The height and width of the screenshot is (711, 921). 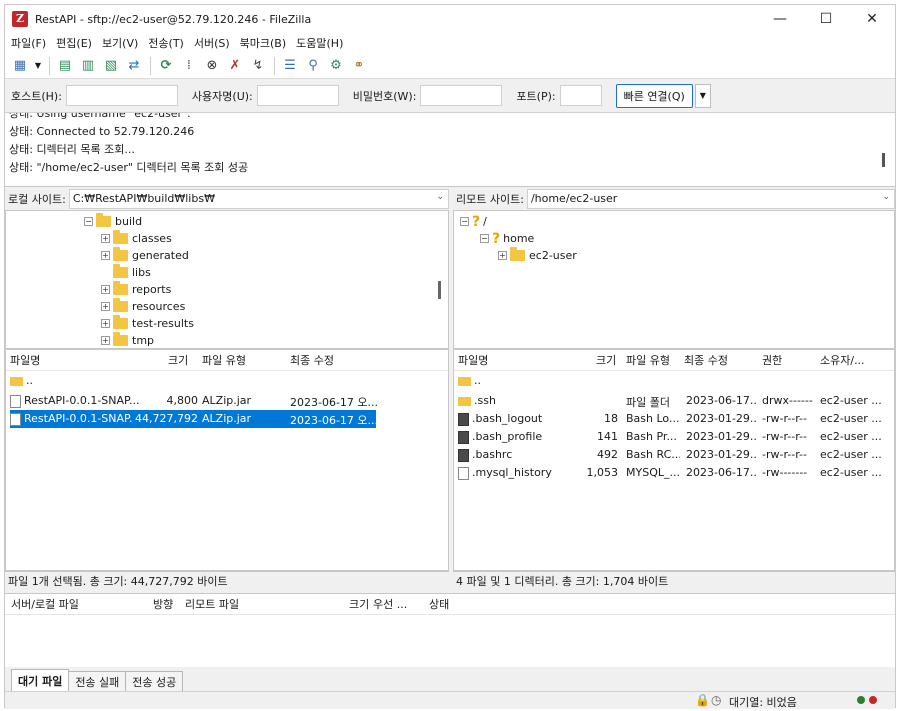 What do you see at coordinates (65, 66) in the screenshot?
I see `toggle-log-icon: ▤` at bounding box center [65, 66].